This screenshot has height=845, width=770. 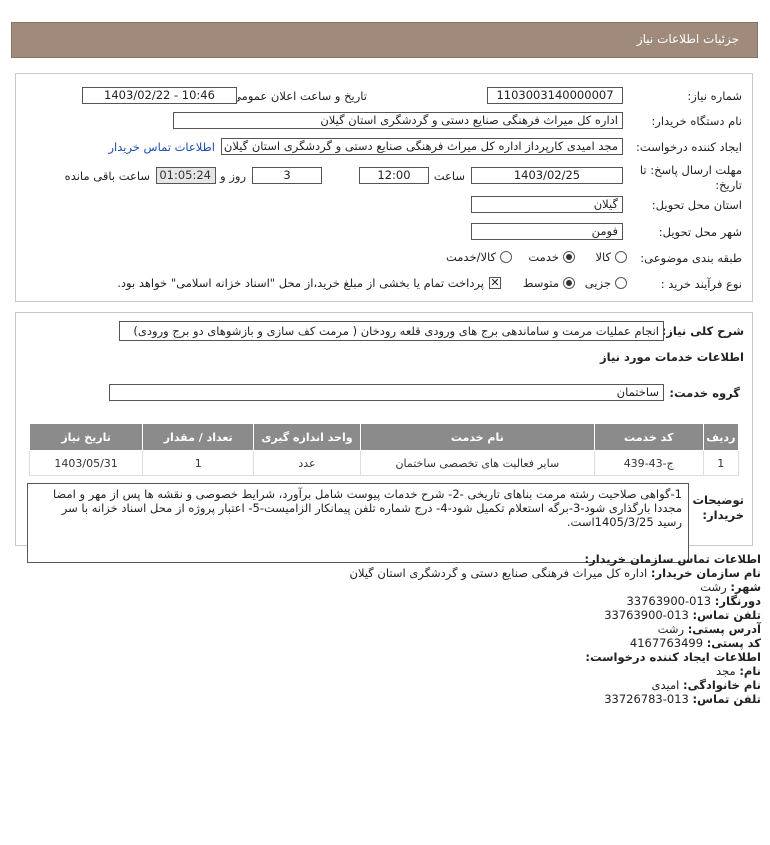 I want to click on announce-date-field: 1403/02/22 - 10:46, so click(x=159, y=95).